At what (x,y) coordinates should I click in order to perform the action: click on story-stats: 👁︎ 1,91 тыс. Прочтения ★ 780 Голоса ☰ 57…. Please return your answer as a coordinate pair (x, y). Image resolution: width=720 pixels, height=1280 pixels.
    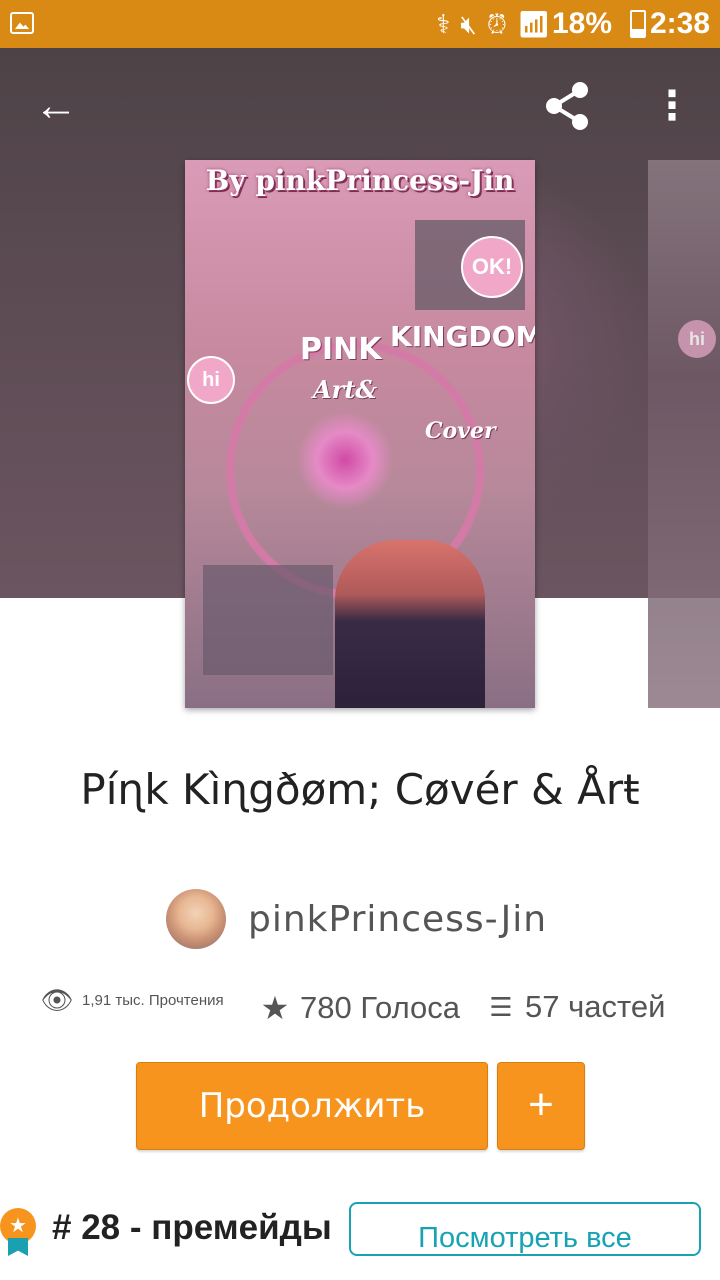
    Looking at the image, I should click on (370, 1008).